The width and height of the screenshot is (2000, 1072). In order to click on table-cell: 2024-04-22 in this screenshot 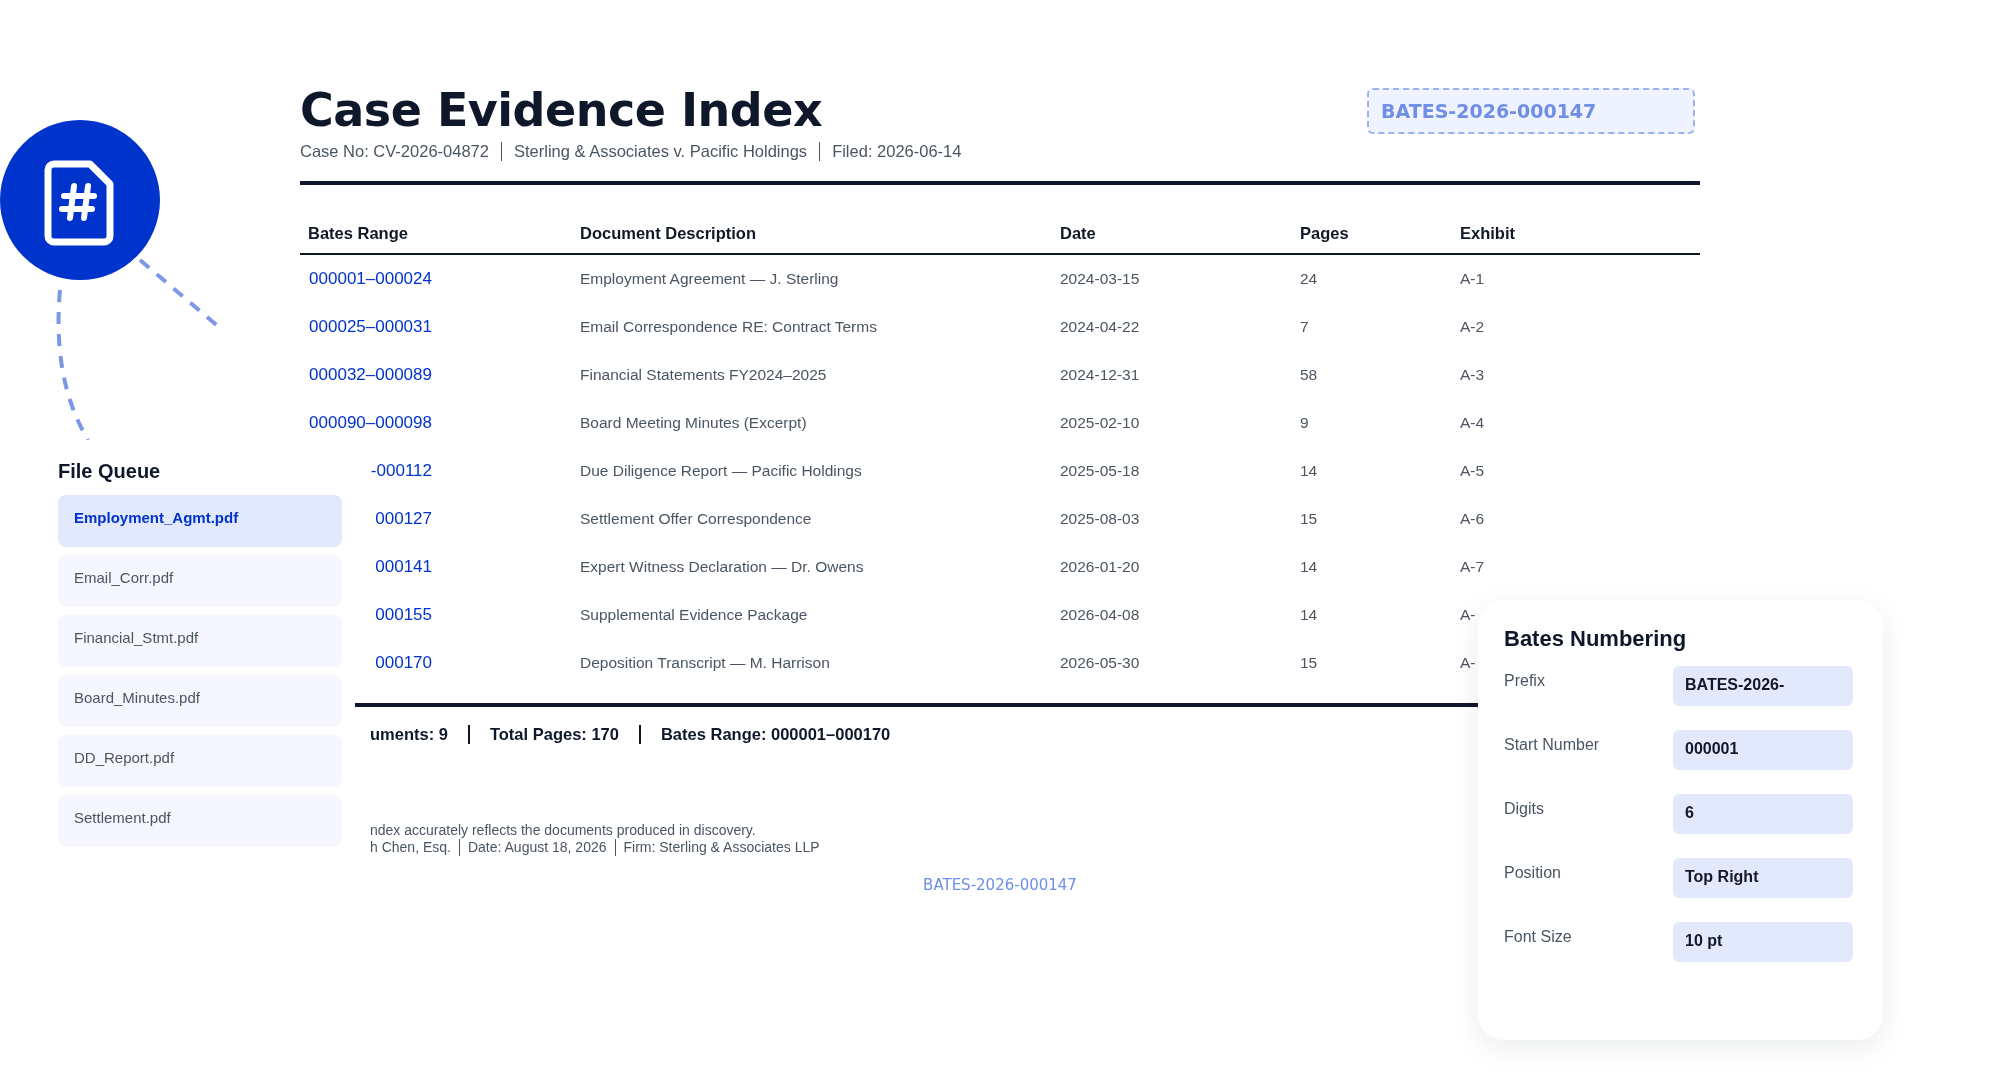, I will do `click(1100, 326)`.